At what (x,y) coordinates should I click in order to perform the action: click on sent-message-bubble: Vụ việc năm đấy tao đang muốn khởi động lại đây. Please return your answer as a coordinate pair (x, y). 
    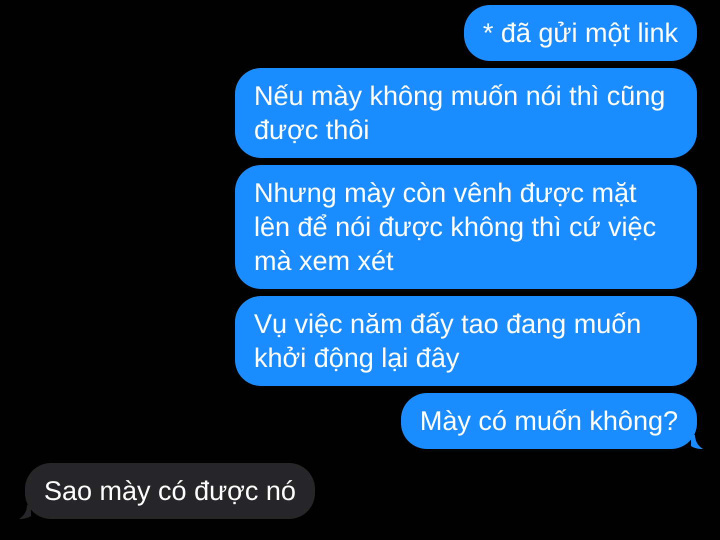
    Looking at the image, I should click on (466, 341).